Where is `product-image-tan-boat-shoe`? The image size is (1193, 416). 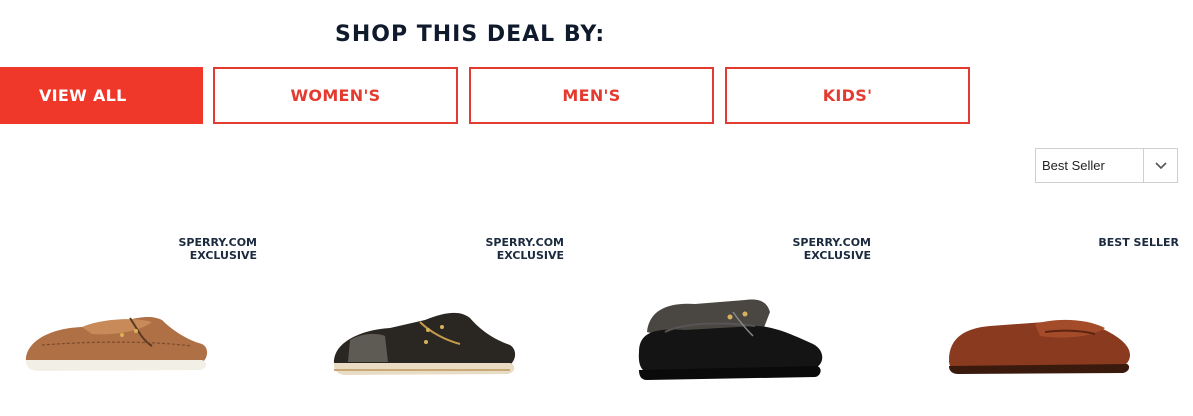 product-image-tan-boat-shoe is located at coordinates (117, 337).